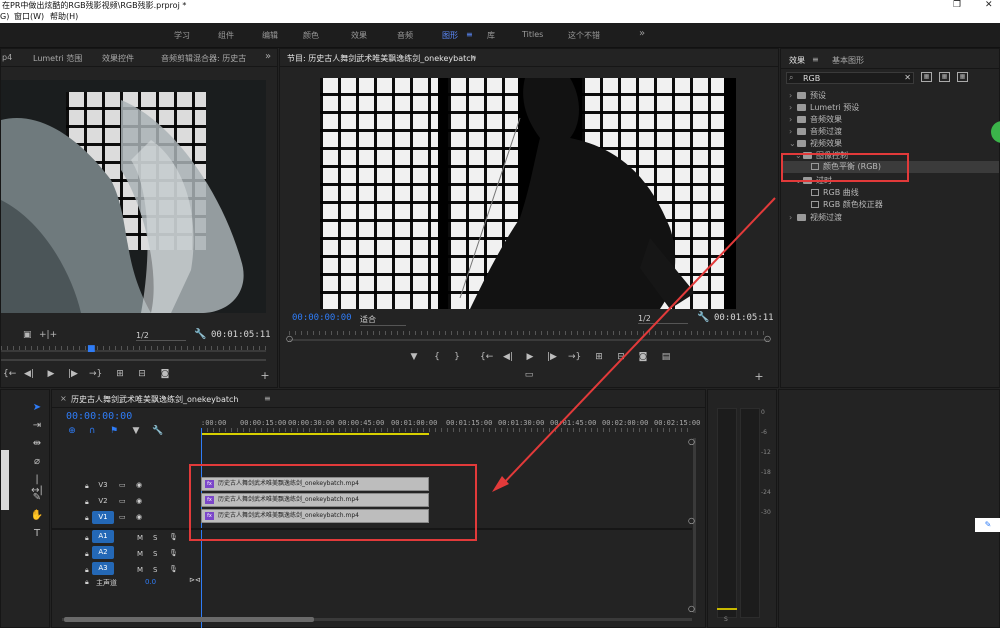  I want to click on source-zoom-select: 1/2, so click(161, 336).